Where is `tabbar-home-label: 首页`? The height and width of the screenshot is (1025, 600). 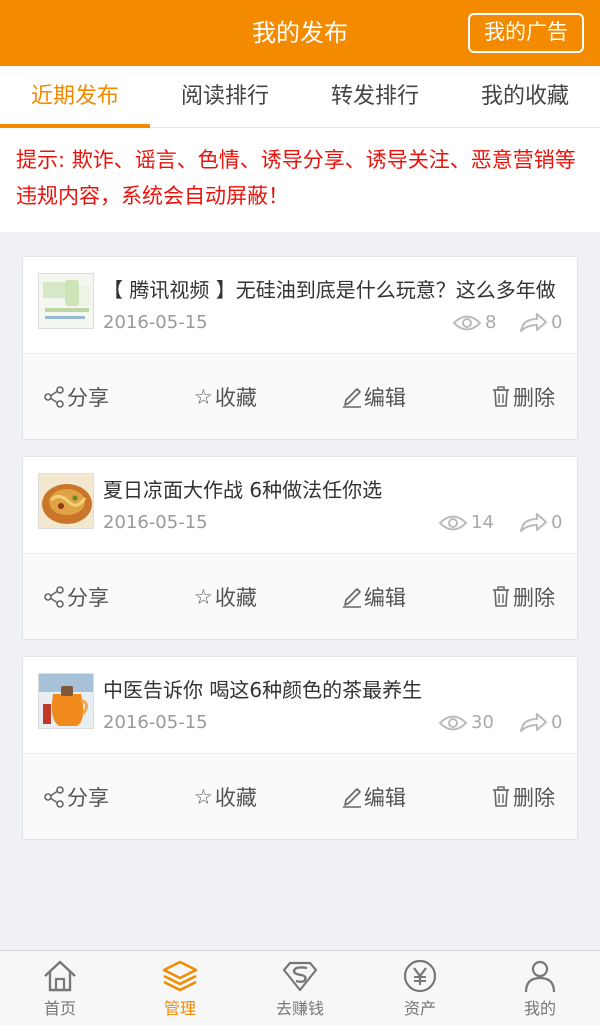 tabbar-home-label: 首页 is located at coordinates (59, 1008).